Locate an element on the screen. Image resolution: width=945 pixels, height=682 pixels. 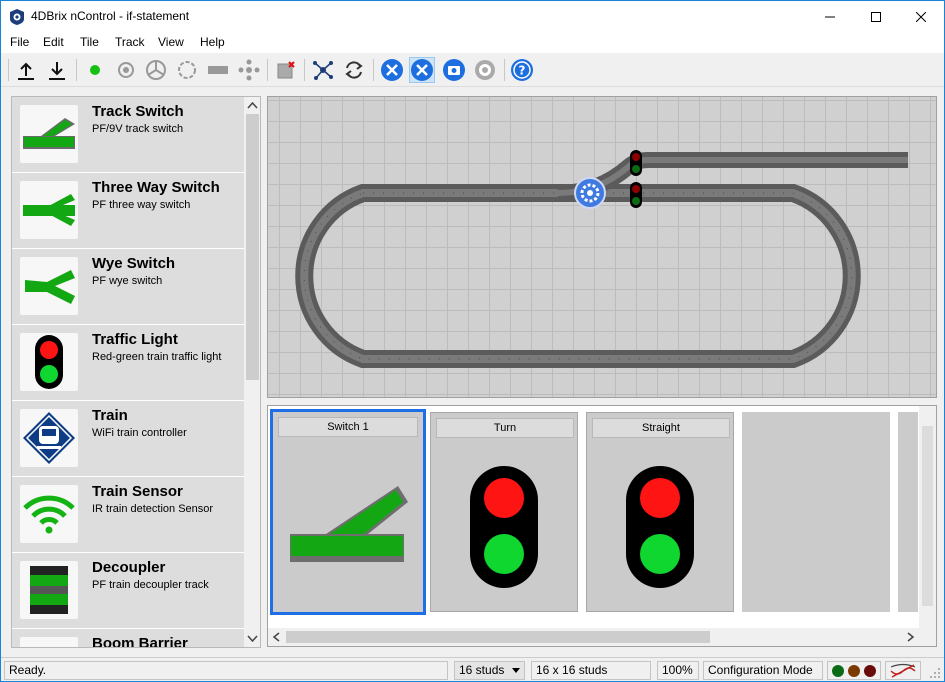
grid-size-select: 16 studs is located at coordinates (489, 670).